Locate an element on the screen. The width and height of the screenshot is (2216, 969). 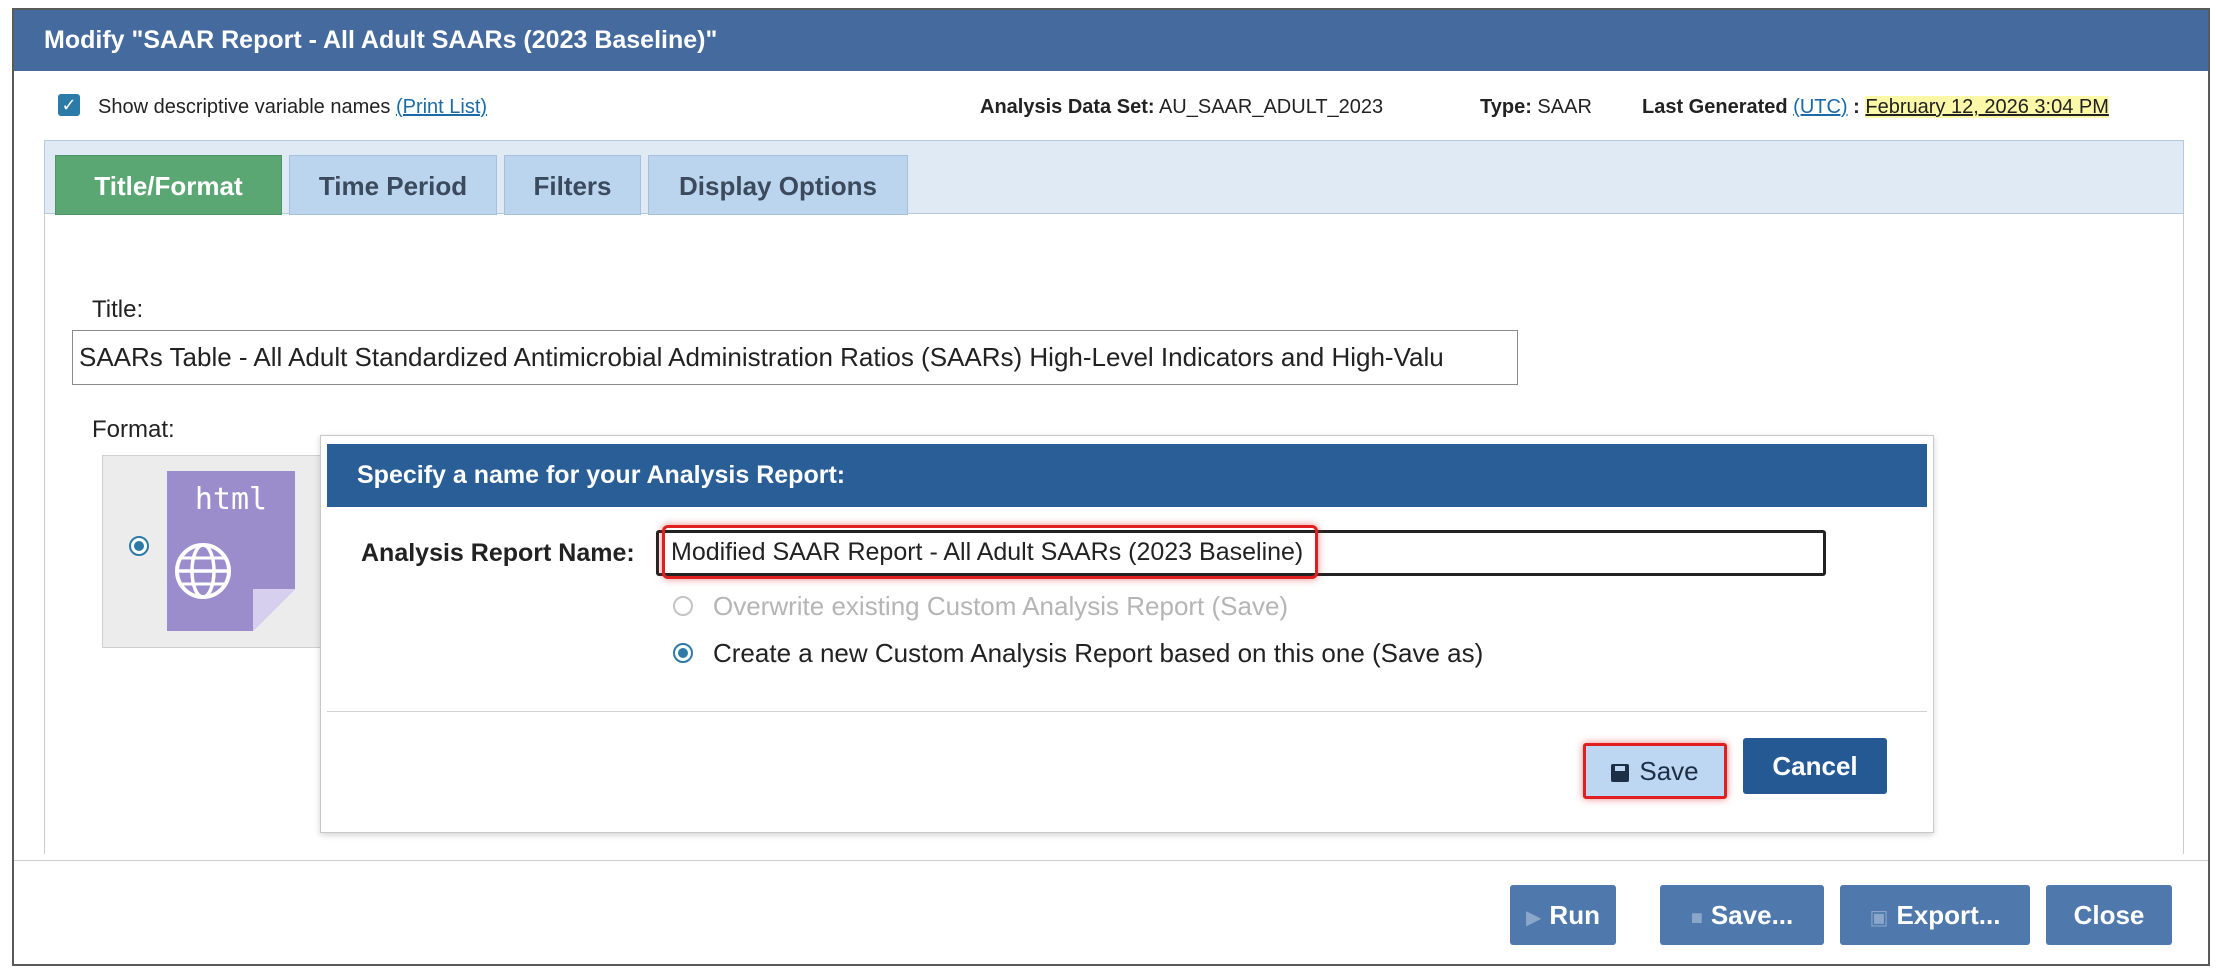
format-option-html: html is located at coordinates (217, 551).